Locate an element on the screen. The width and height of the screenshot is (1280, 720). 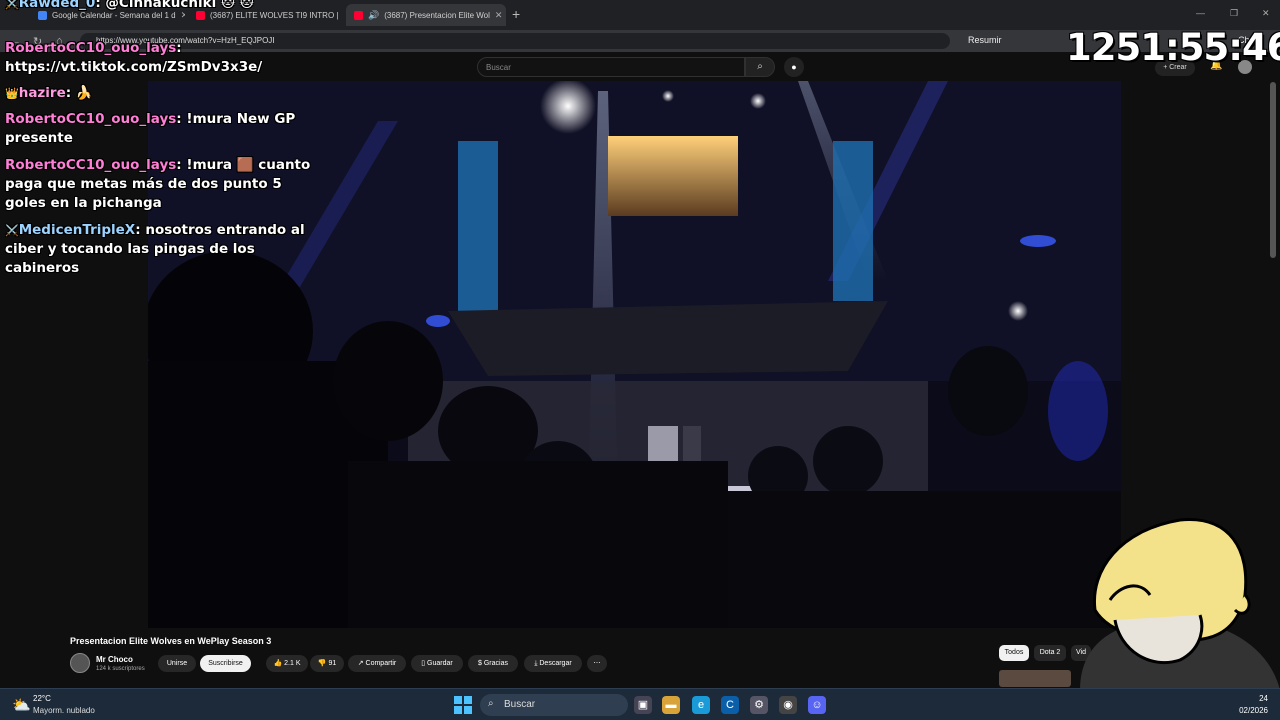
scrollbar is located at coordinates (1273, 170).